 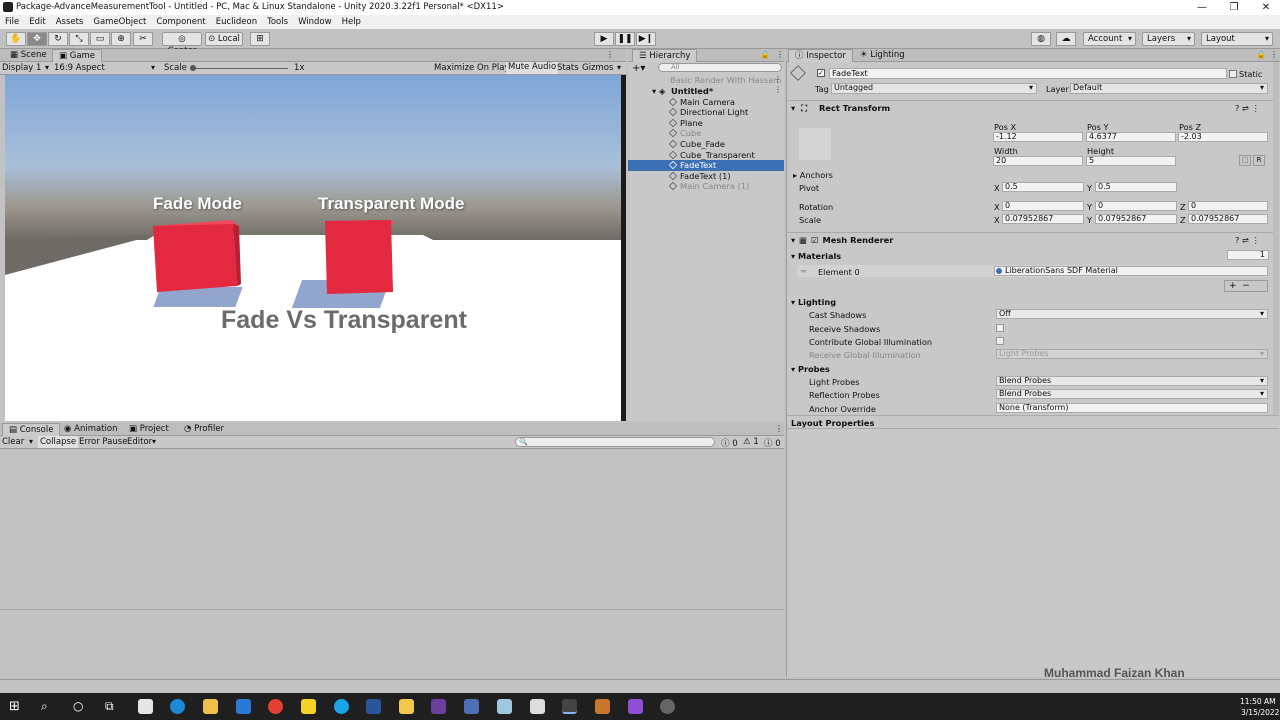 What do you see at coordinates (1132, 381) in the screenshot?
I see `light-probes-dropdown: Blend Probes` at bounding box center [1132, 381].